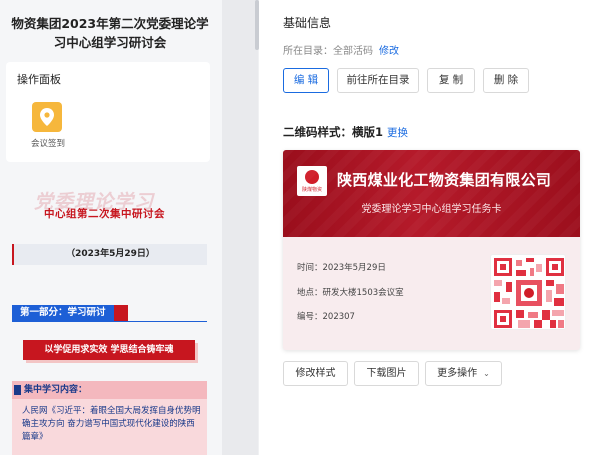 This screenshot has width=600, height=455. I want to click on download-image-button: 下载图片, so click(386, 373).